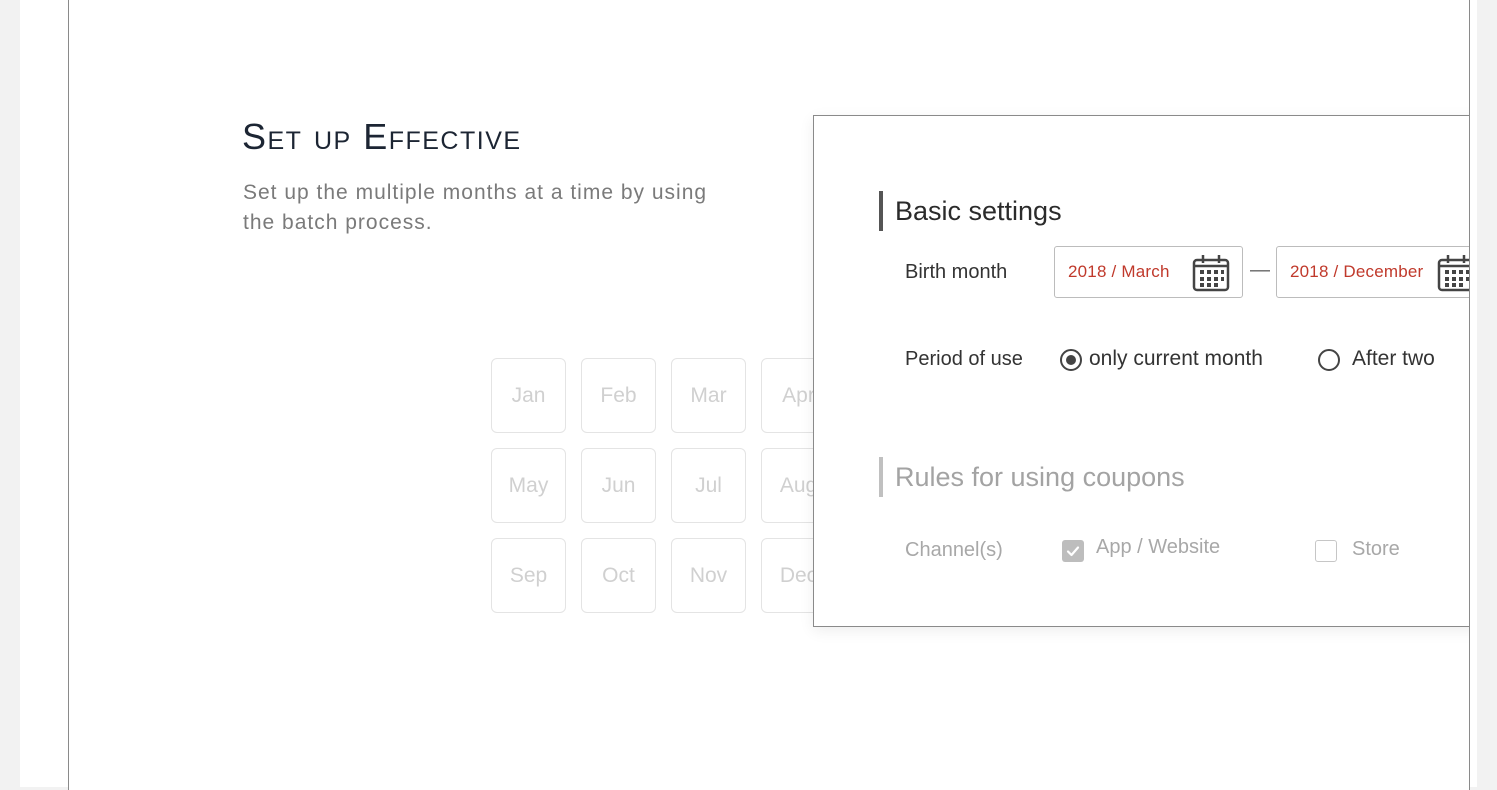 This screenshot has height=790, width=1497. Describe the element at coordinates (1329, 360) in the screenshot. I see `period-after-two-radio` at that location.